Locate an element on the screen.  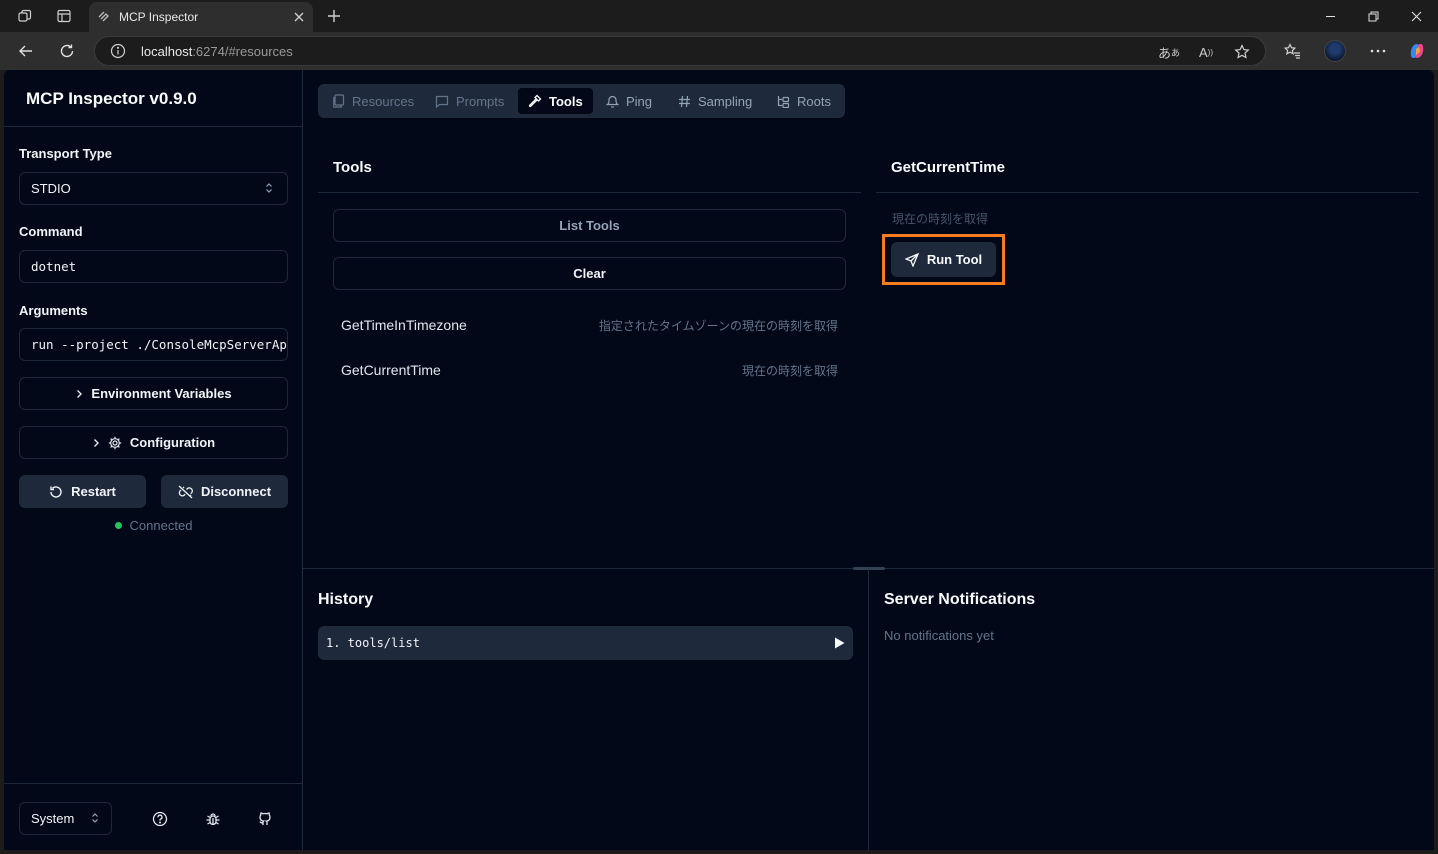
arguments-input: run --project ./ConsoleMcpServerAp is located at coordinates (153, 344).